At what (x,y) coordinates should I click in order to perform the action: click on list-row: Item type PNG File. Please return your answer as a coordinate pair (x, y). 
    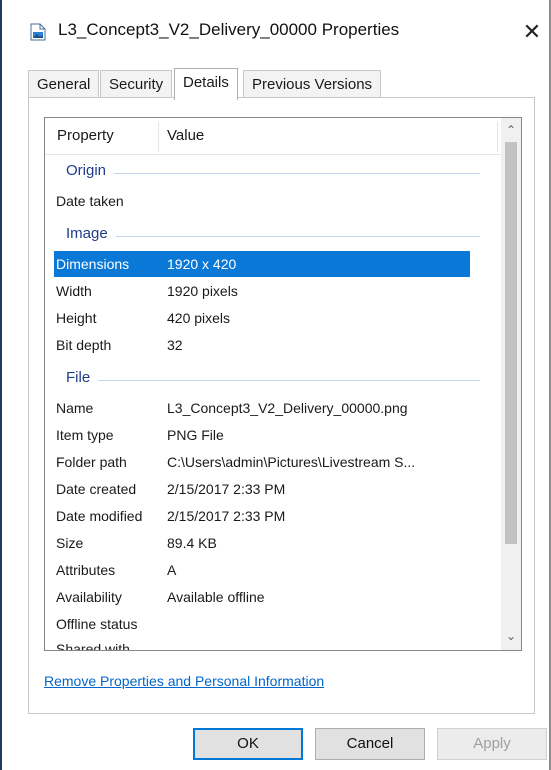
    Looking at the image, I should click on (262, 435).